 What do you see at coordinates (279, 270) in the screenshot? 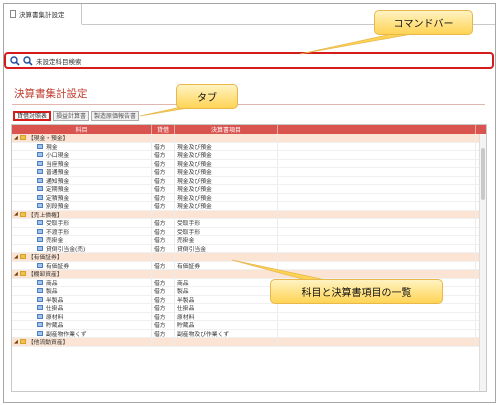
I see `pointer-list` at bounding box center [279, 270].